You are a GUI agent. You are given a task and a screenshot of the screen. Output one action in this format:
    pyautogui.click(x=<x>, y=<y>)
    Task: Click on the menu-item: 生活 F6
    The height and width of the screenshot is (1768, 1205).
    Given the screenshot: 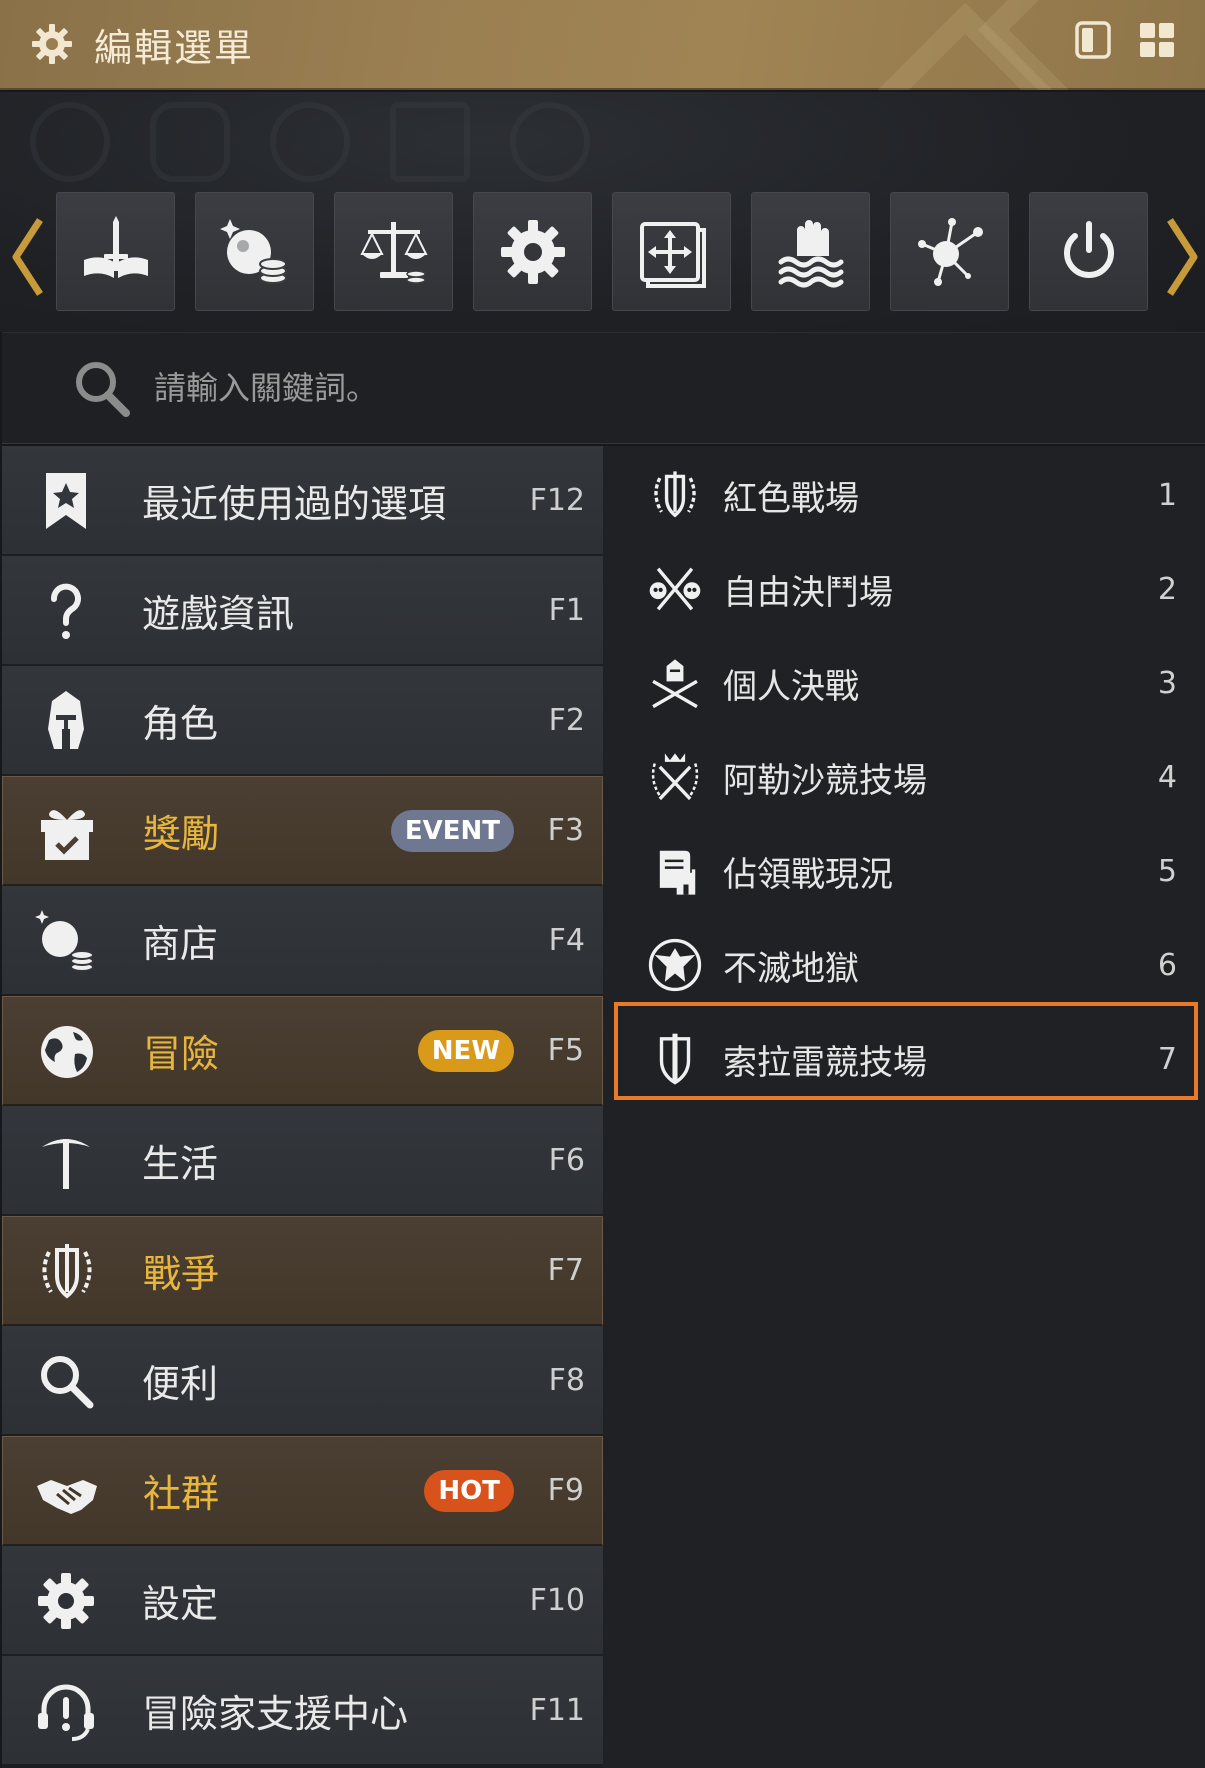 What is the action you would take?
    pyautogui.click(x=302, y=1161)
    